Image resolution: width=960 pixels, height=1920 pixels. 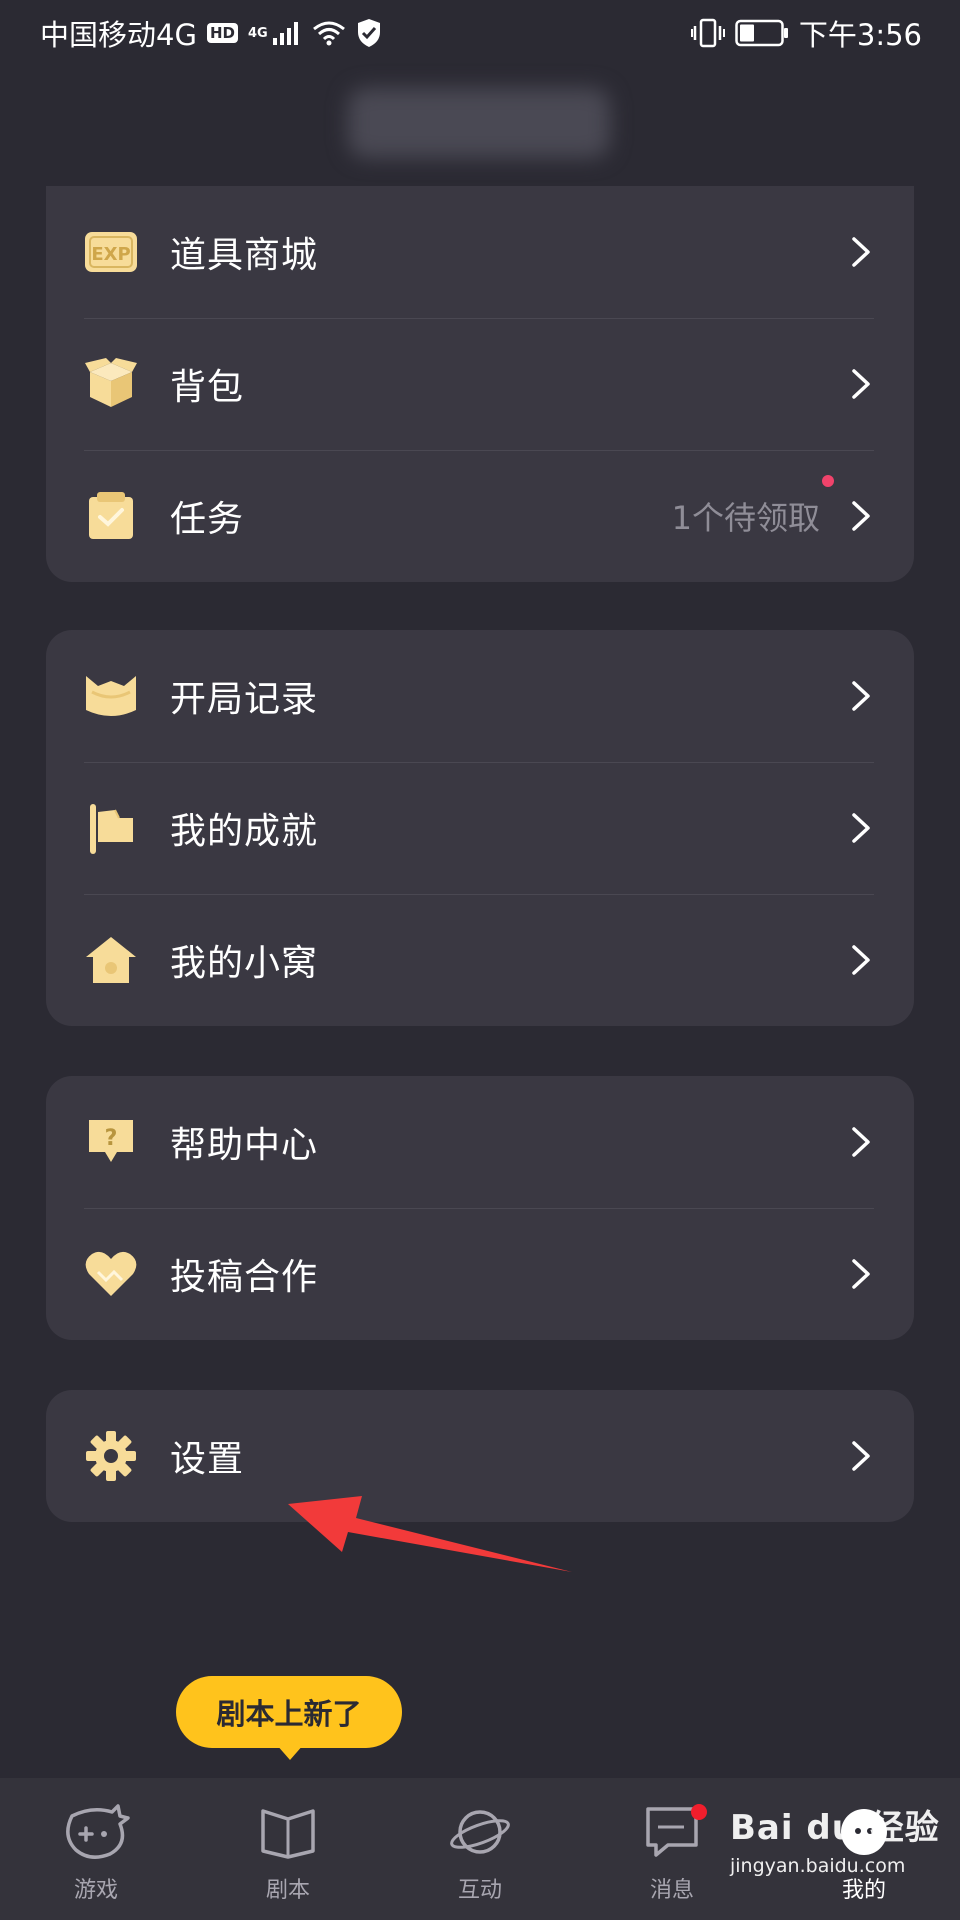 I want to click on baidu-jingyan-watermark: Bai du 经验 jingyan.baidu.com, so click(x=841, y=1855).